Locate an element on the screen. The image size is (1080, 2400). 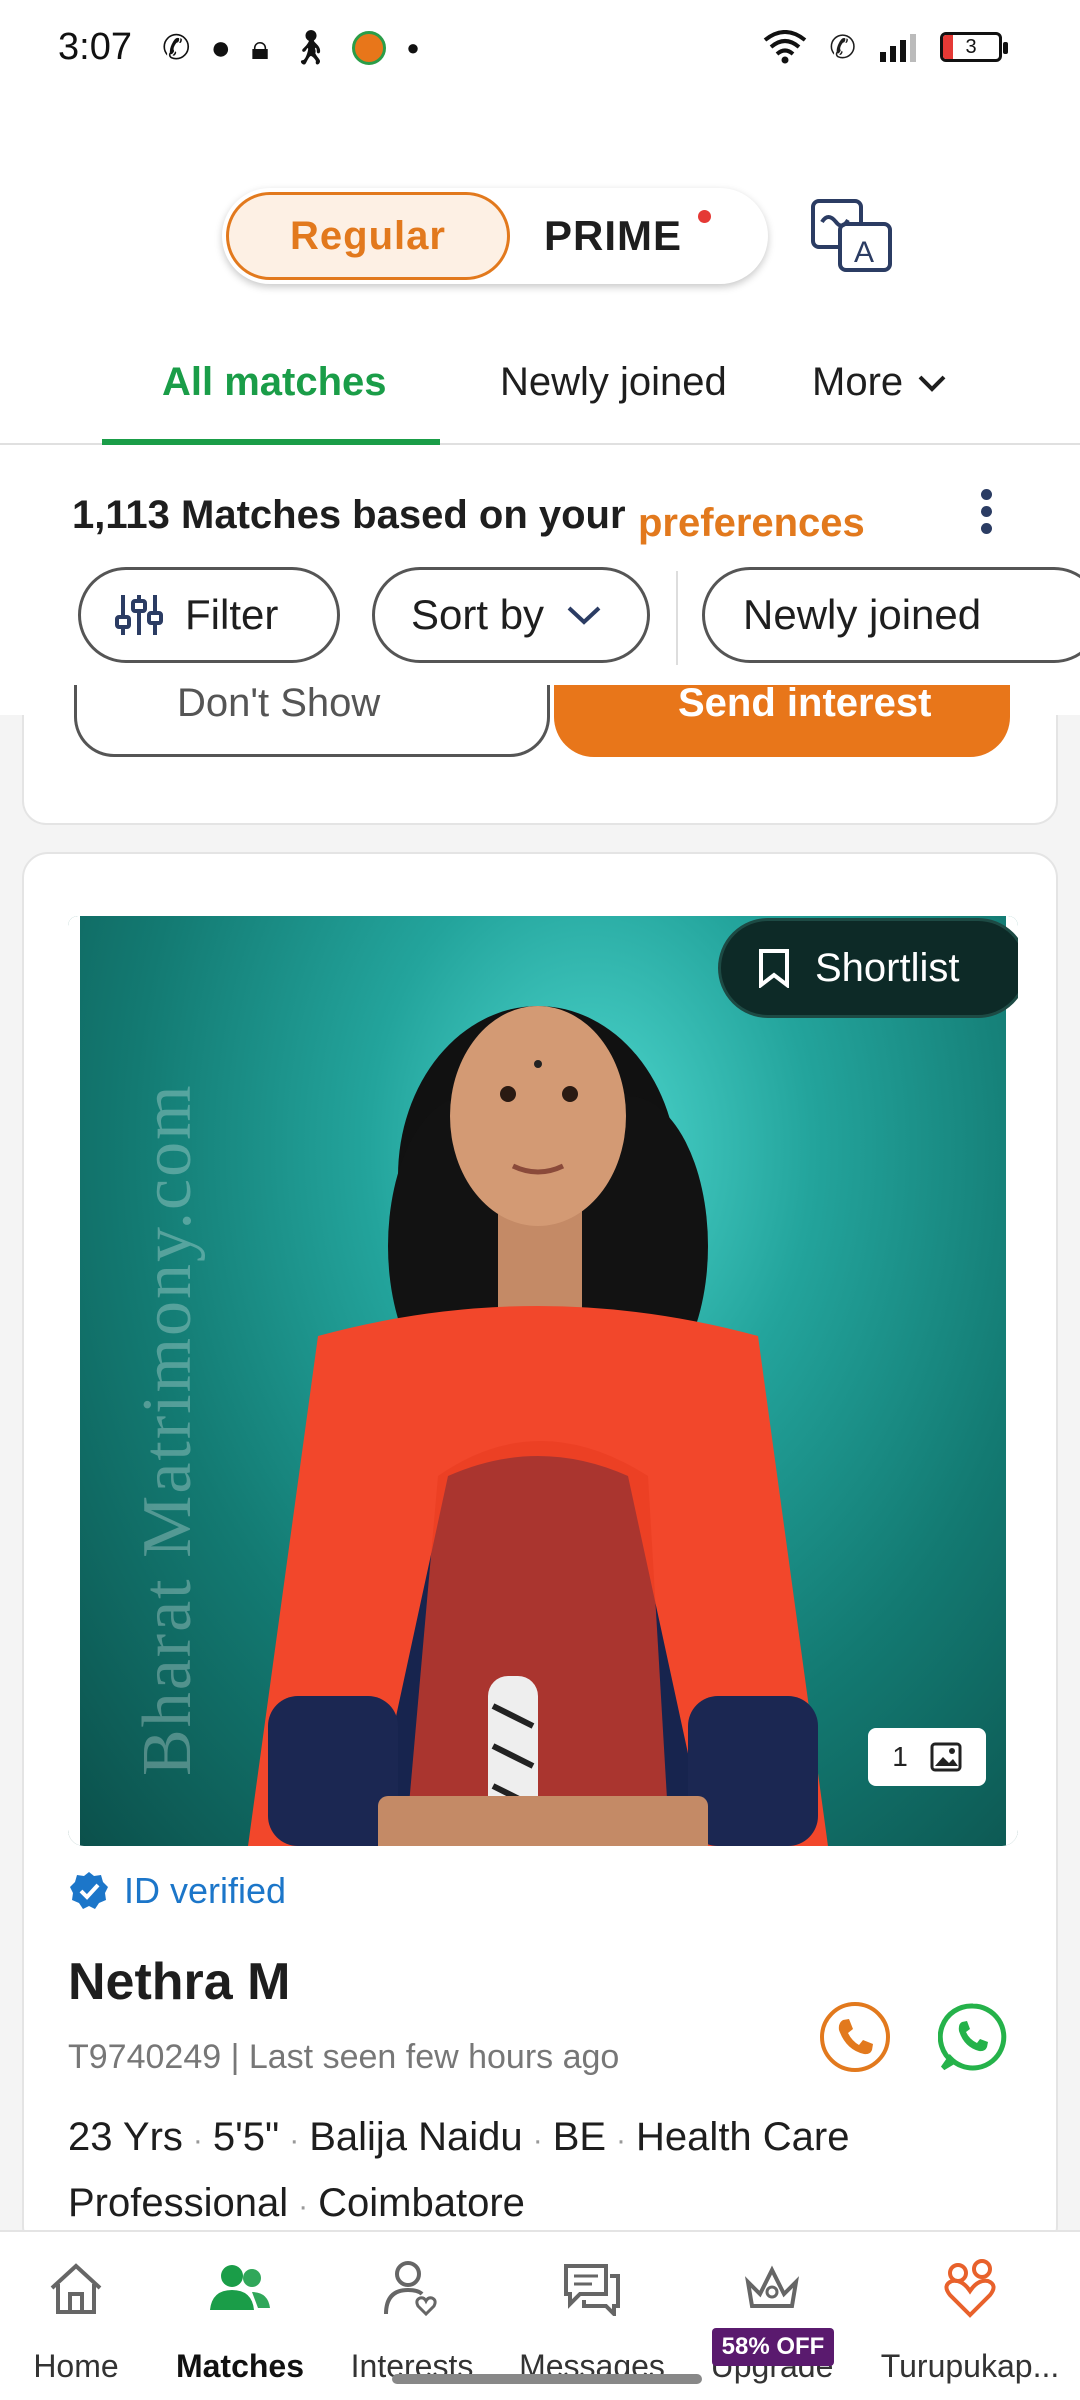
chat-bubble-icon: ● is located at coordinates (221, 48).